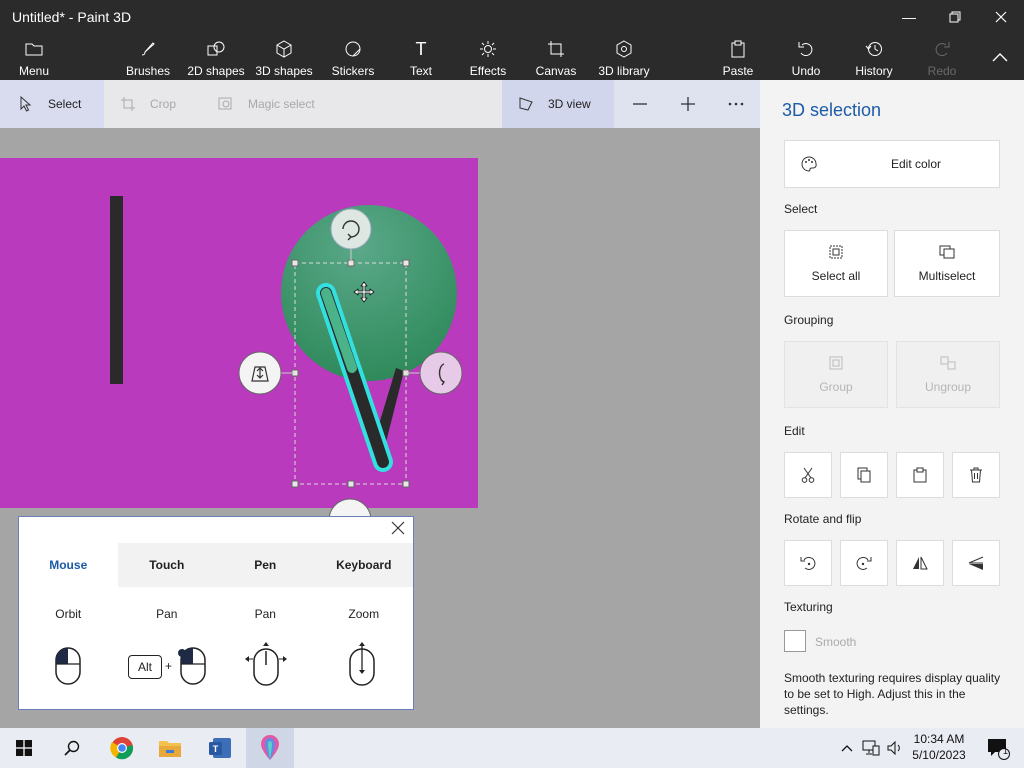 This screenshot has height=768, width=1024. I want to click on flip-vertical-button, so click(976, 563).